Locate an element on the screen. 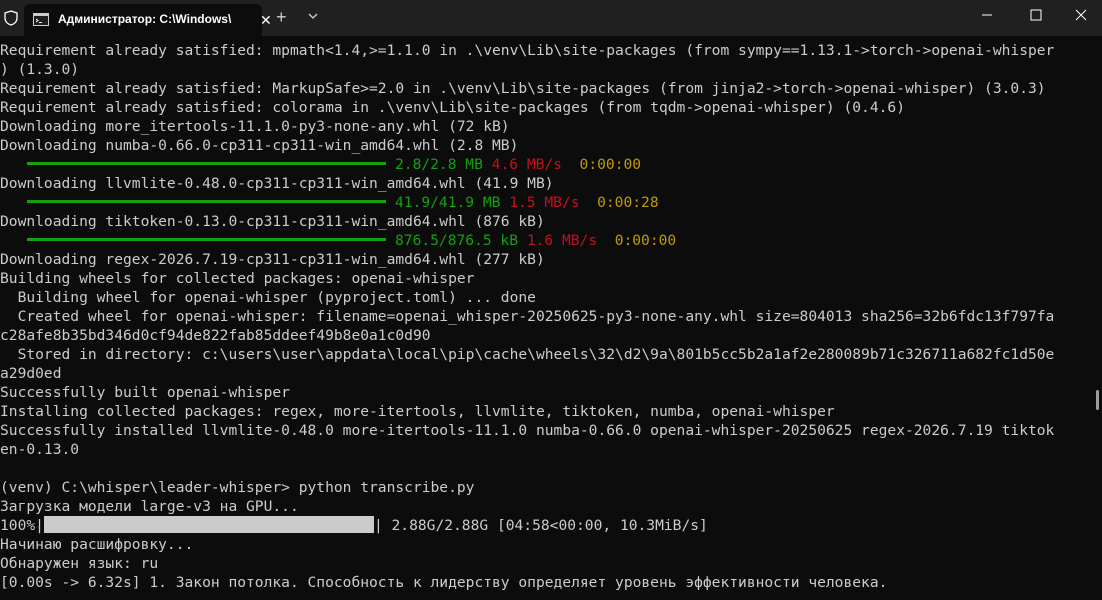 The height and width of the screenshot is (600, 1102). progress-speed: 1.5 MB/s is located at coordinates (544, 202).